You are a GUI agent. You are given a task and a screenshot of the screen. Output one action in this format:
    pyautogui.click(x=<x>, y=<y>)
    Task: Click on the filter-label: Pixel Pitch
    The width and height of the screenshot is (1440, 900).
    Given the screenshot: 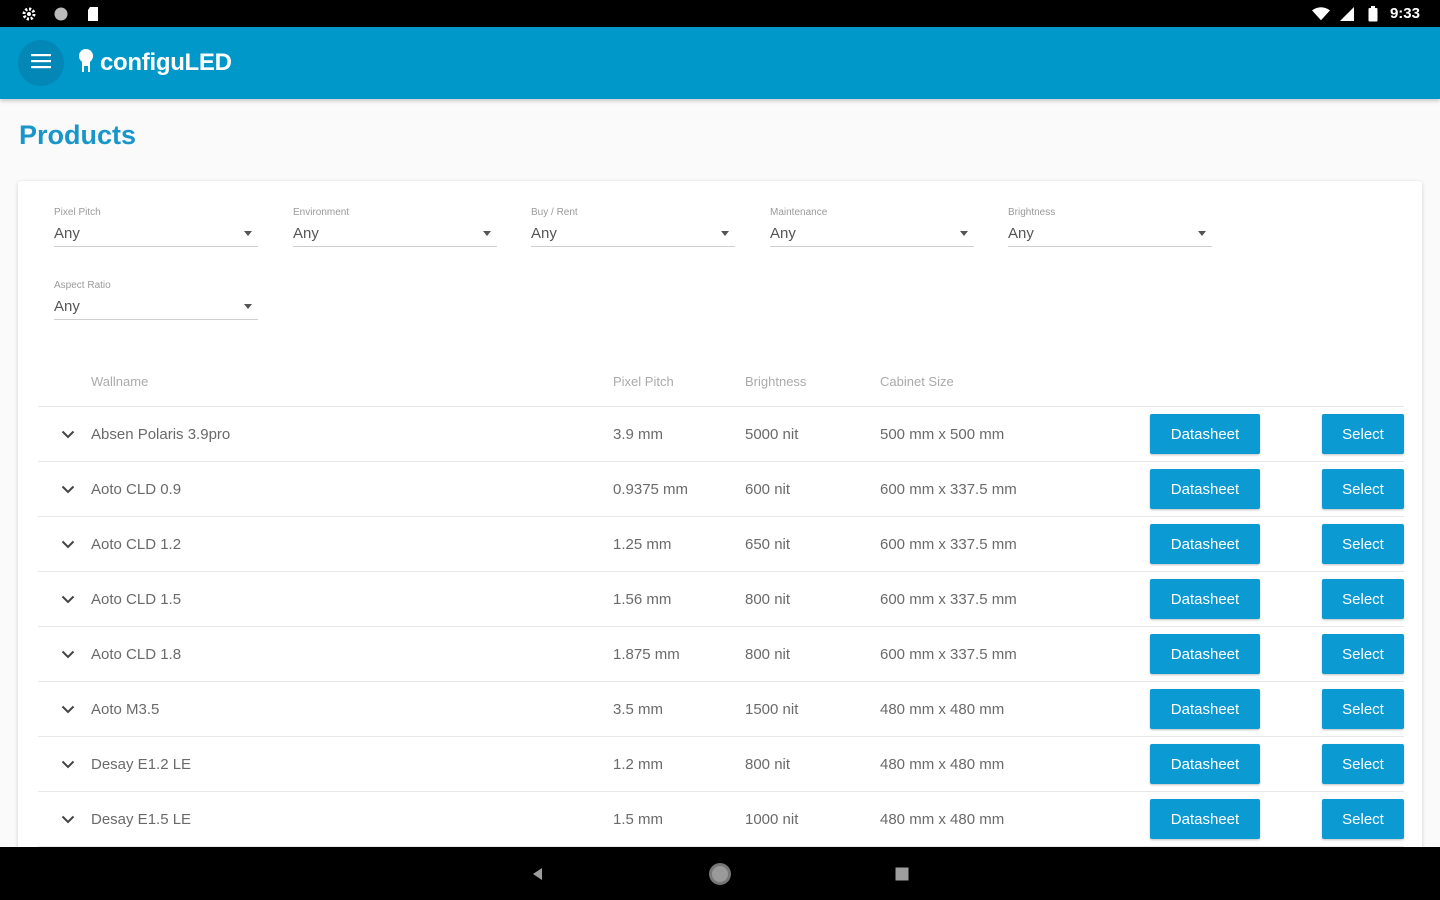 What is the action you would take?
    pyautogui.click(x=77, y=212)
    